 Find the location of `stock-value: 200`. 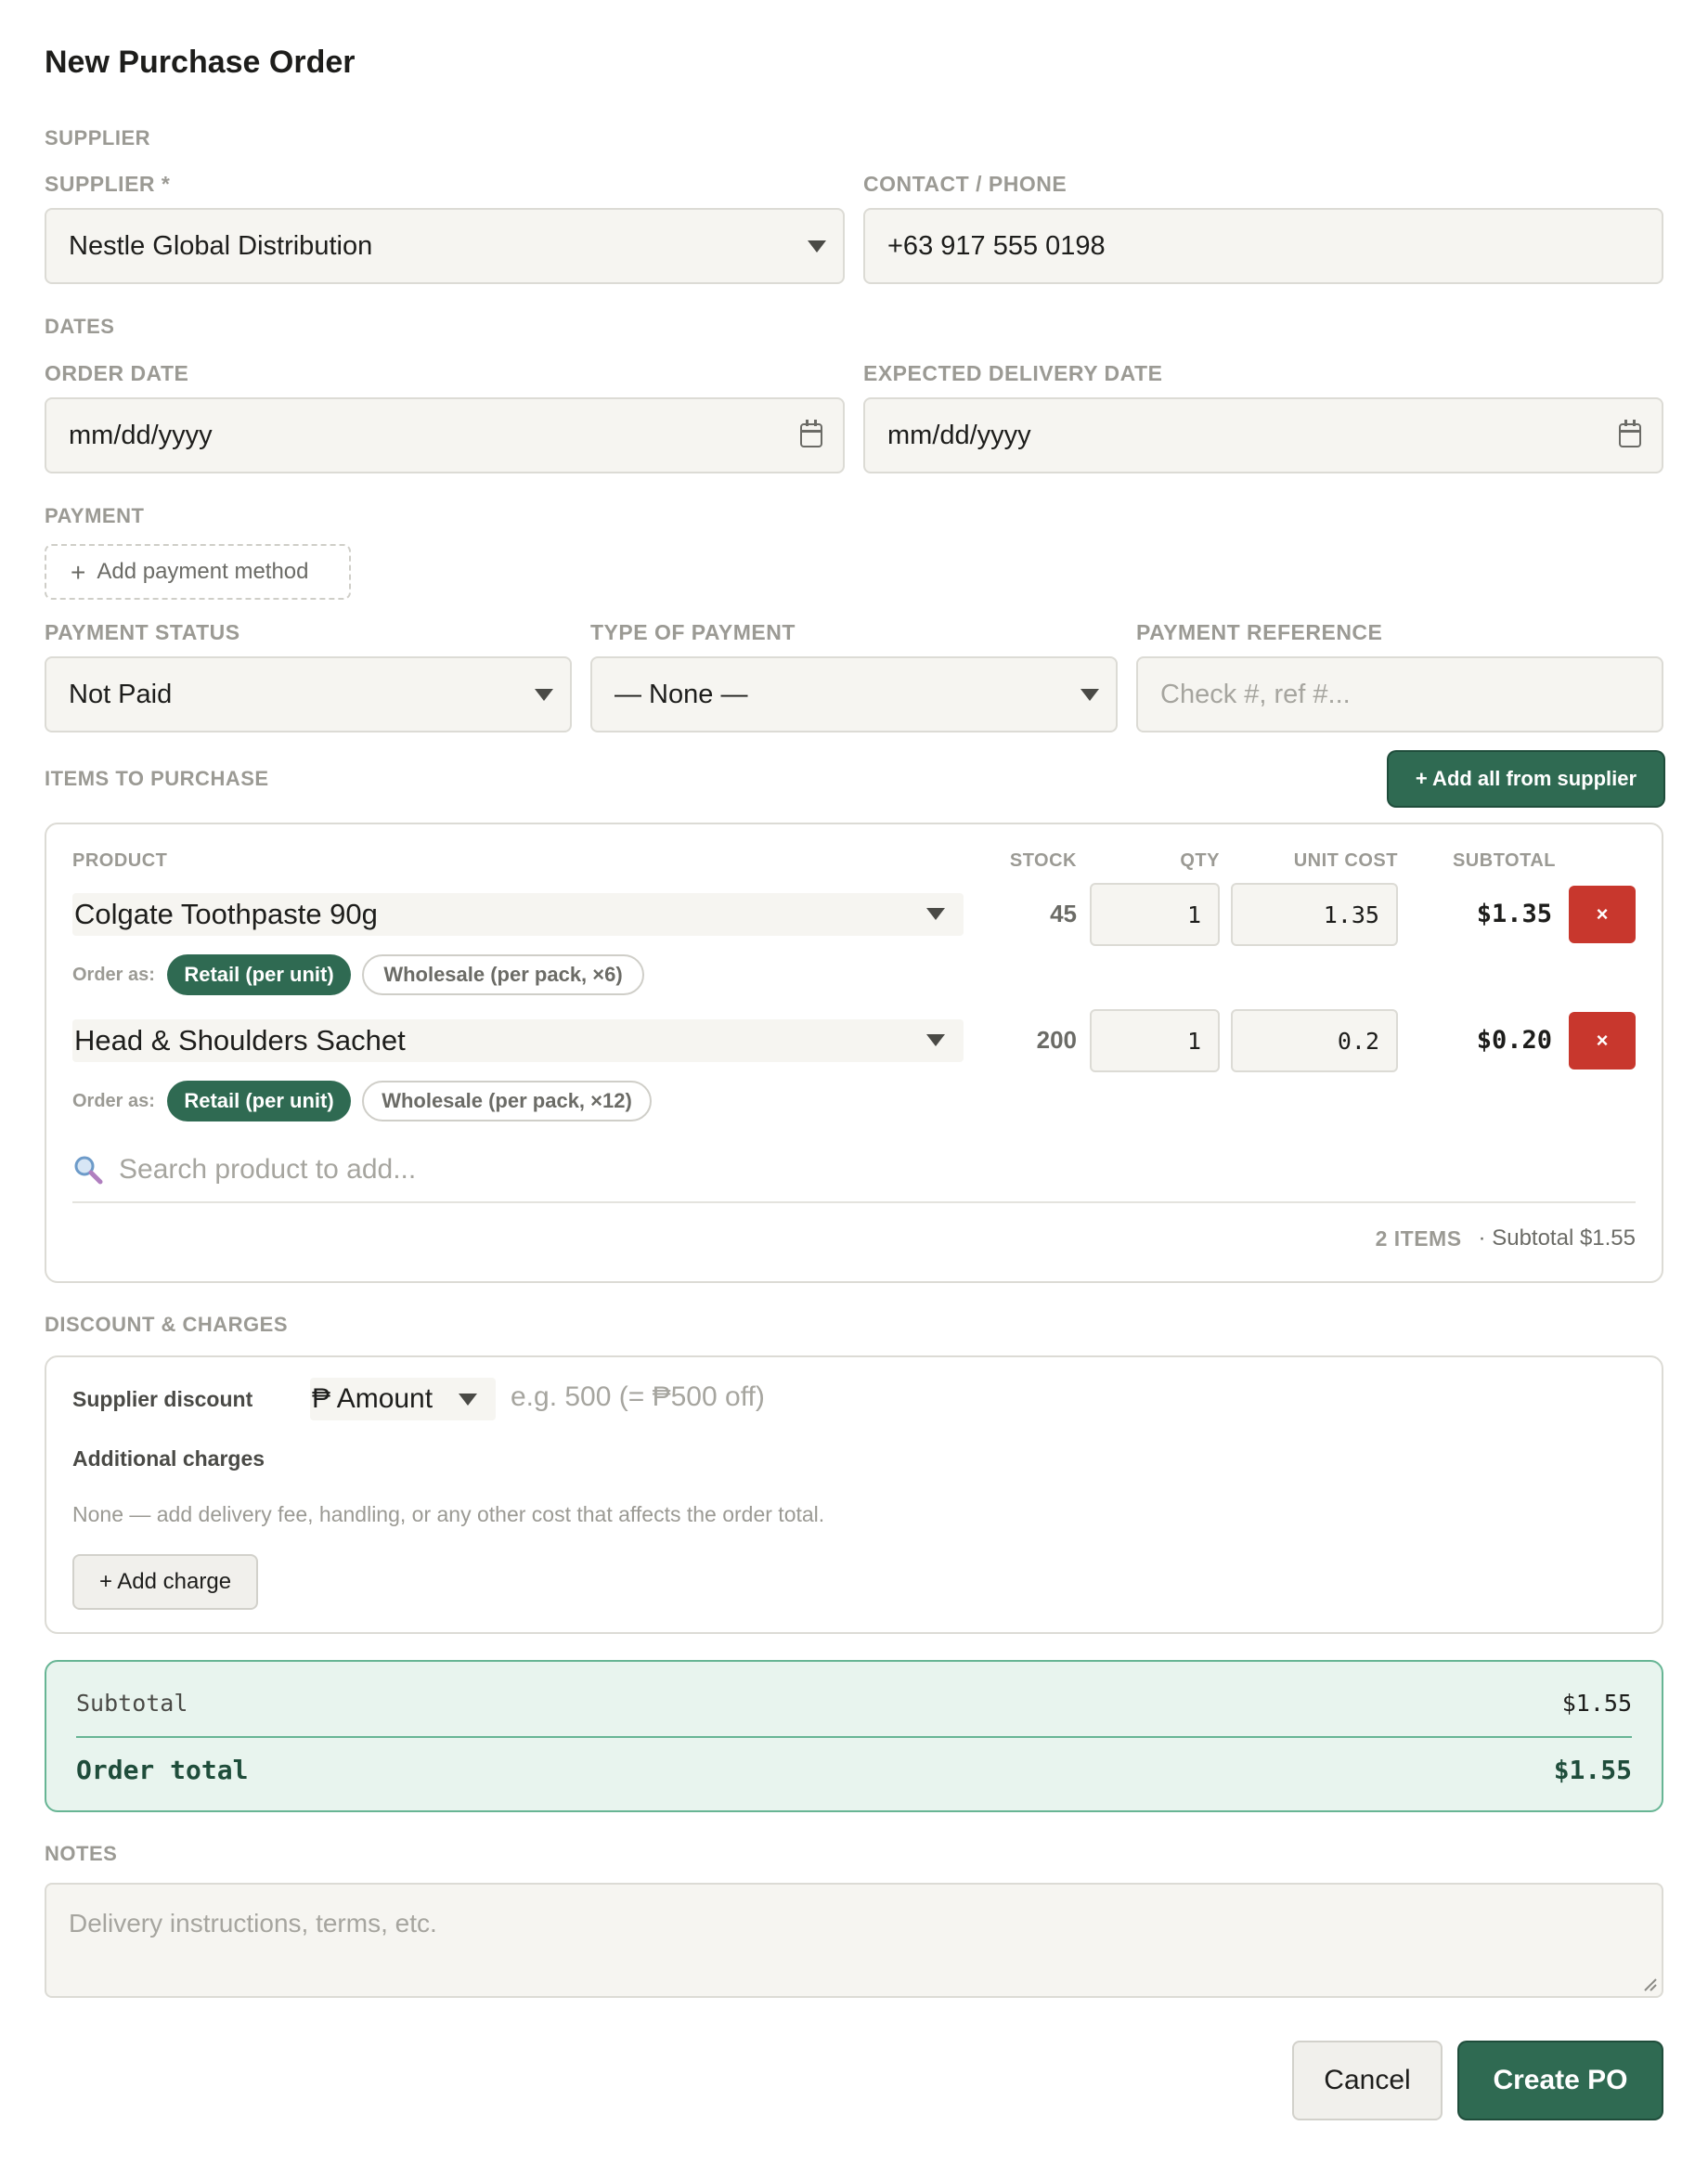

stock-value: 200 is located at coordinates (1056, 1040).